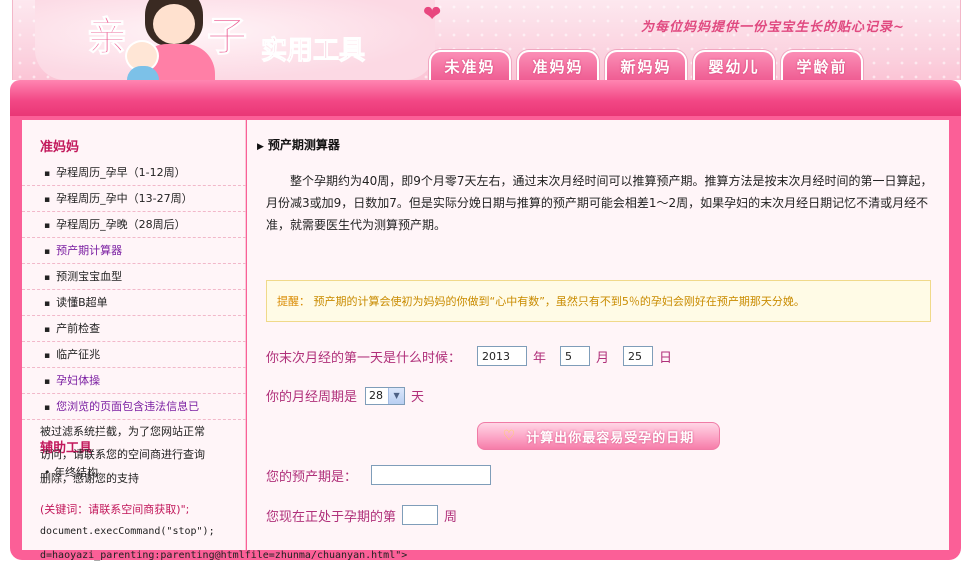 The image size is (969, 566). I want to click on sidebar-item-year-end: • 年终结构, so click(71, 472).